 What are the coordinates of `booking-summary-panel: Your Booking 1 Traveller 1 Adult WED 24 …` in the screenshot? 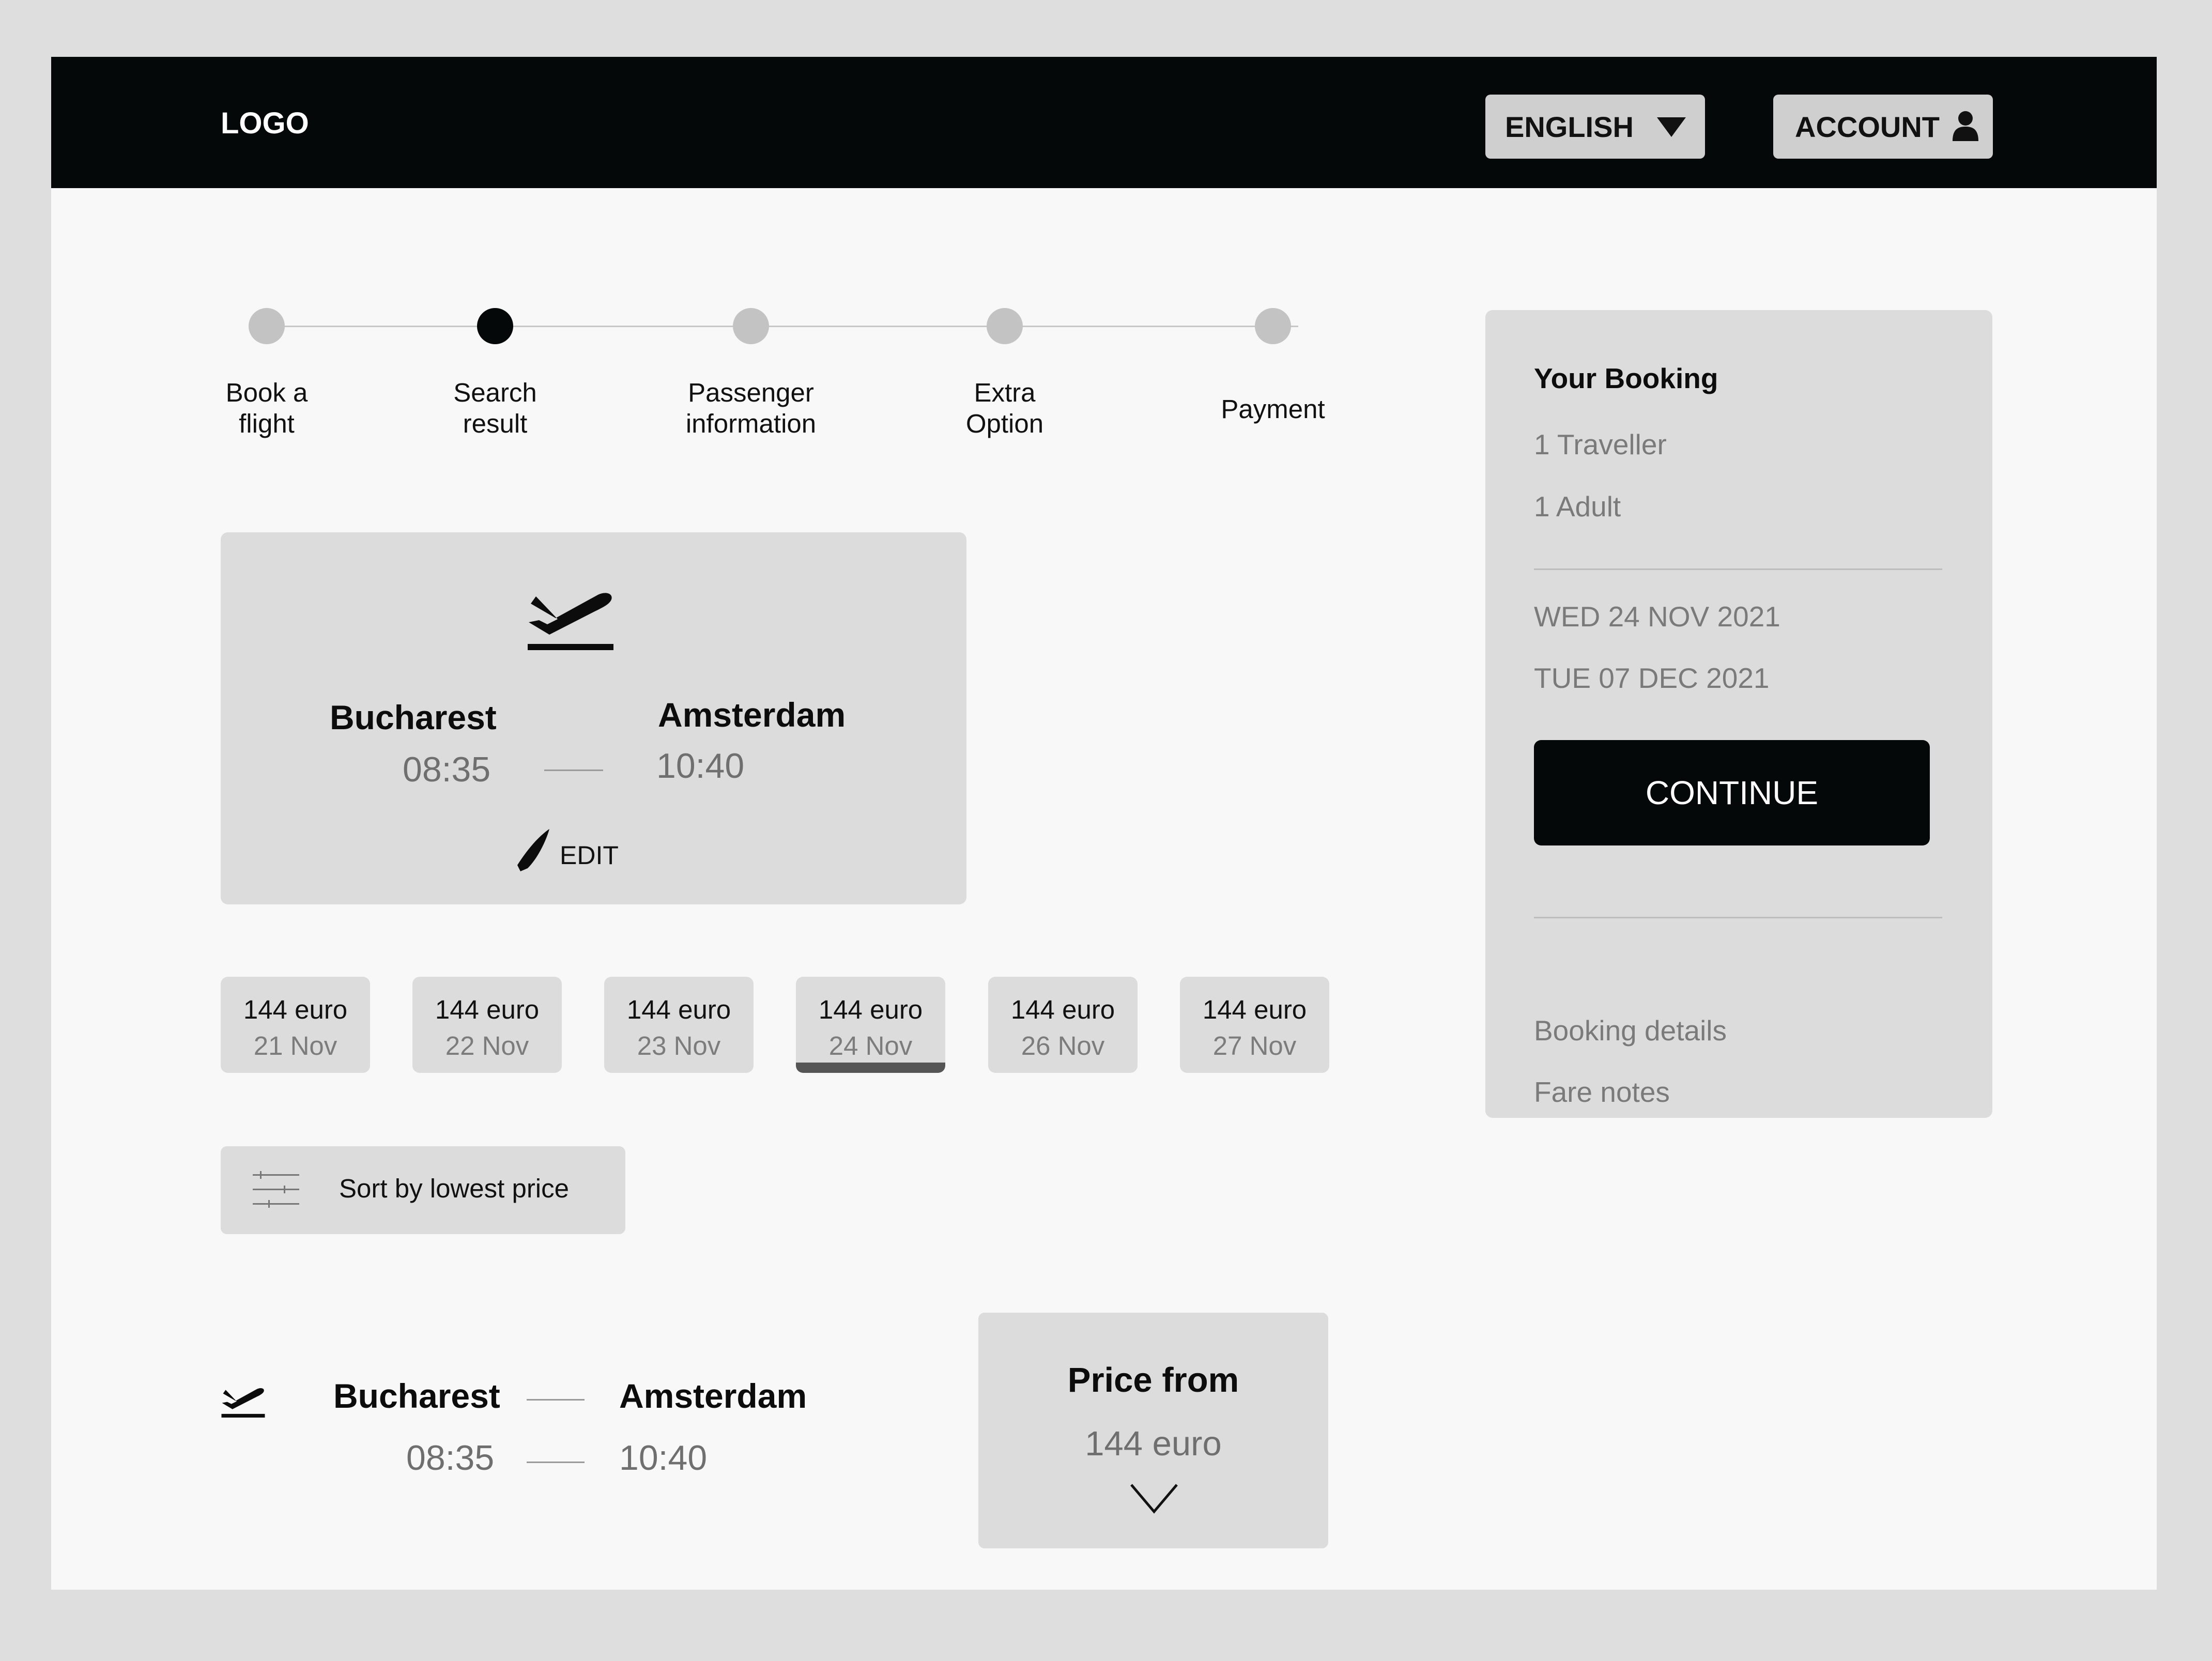 It's located at (1738, 714).